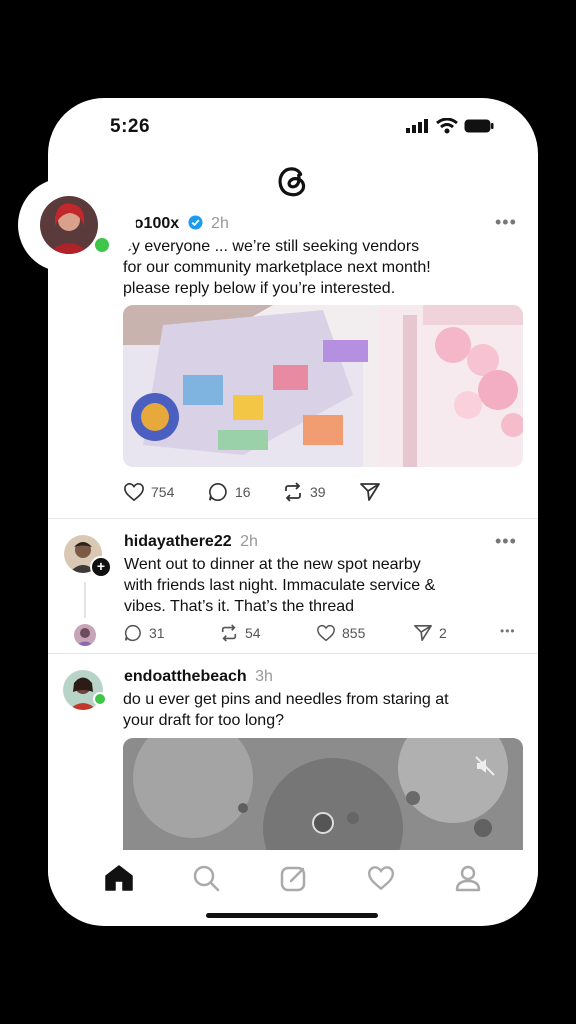 This screenshot has height=1024, width=576. What do you see at coordinates (293, 181) in the screenshot?
I see `threads-logo-icon` at bounding box center [293, 181].